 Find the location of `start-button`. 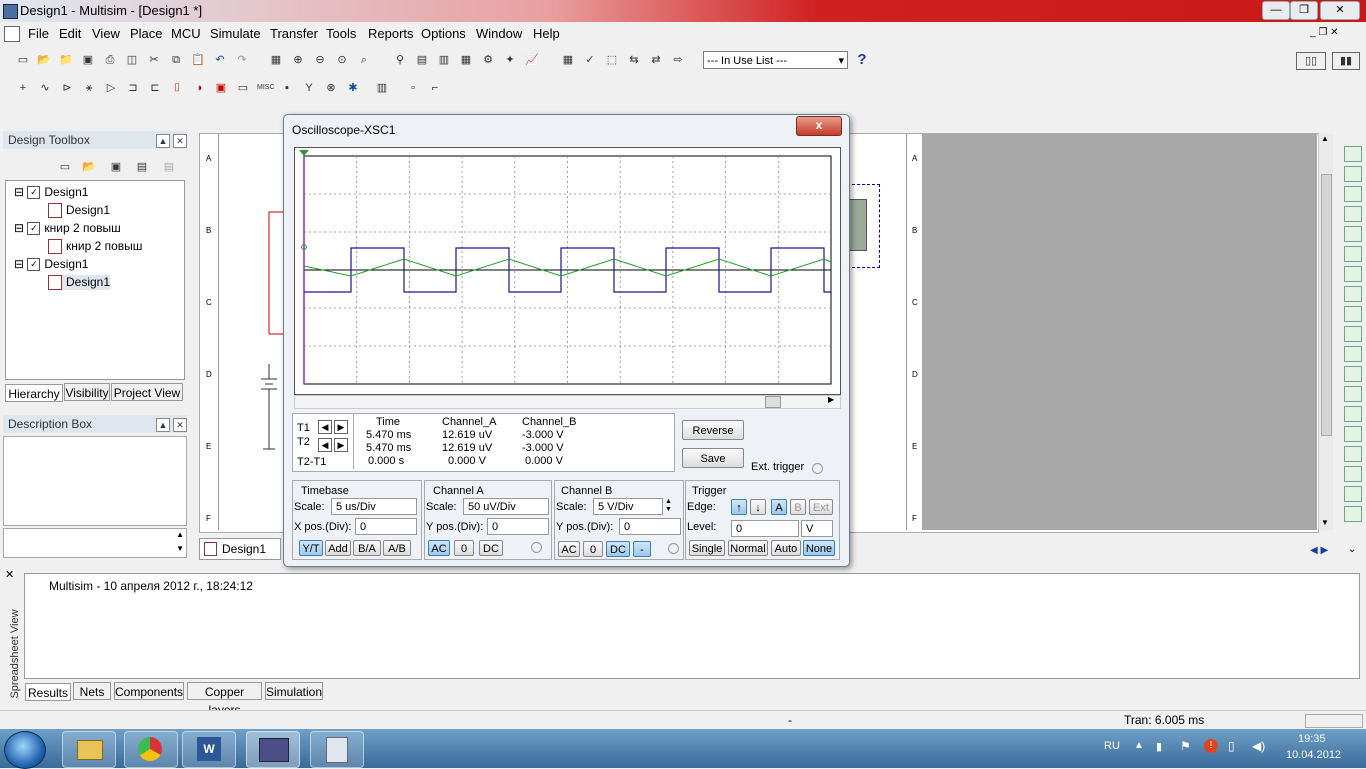

start-button is located at coordinates (25, 750).